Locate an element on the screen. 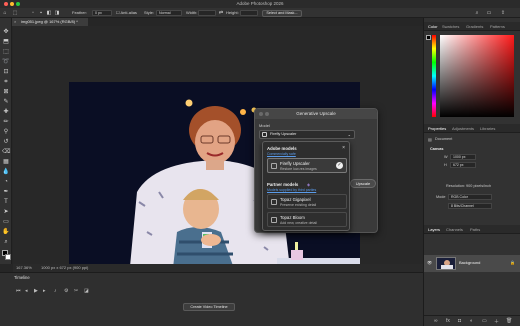 This screenshot has width=520, height=326. move-tool-icon: ✥ is located at coordinates (6, 32).